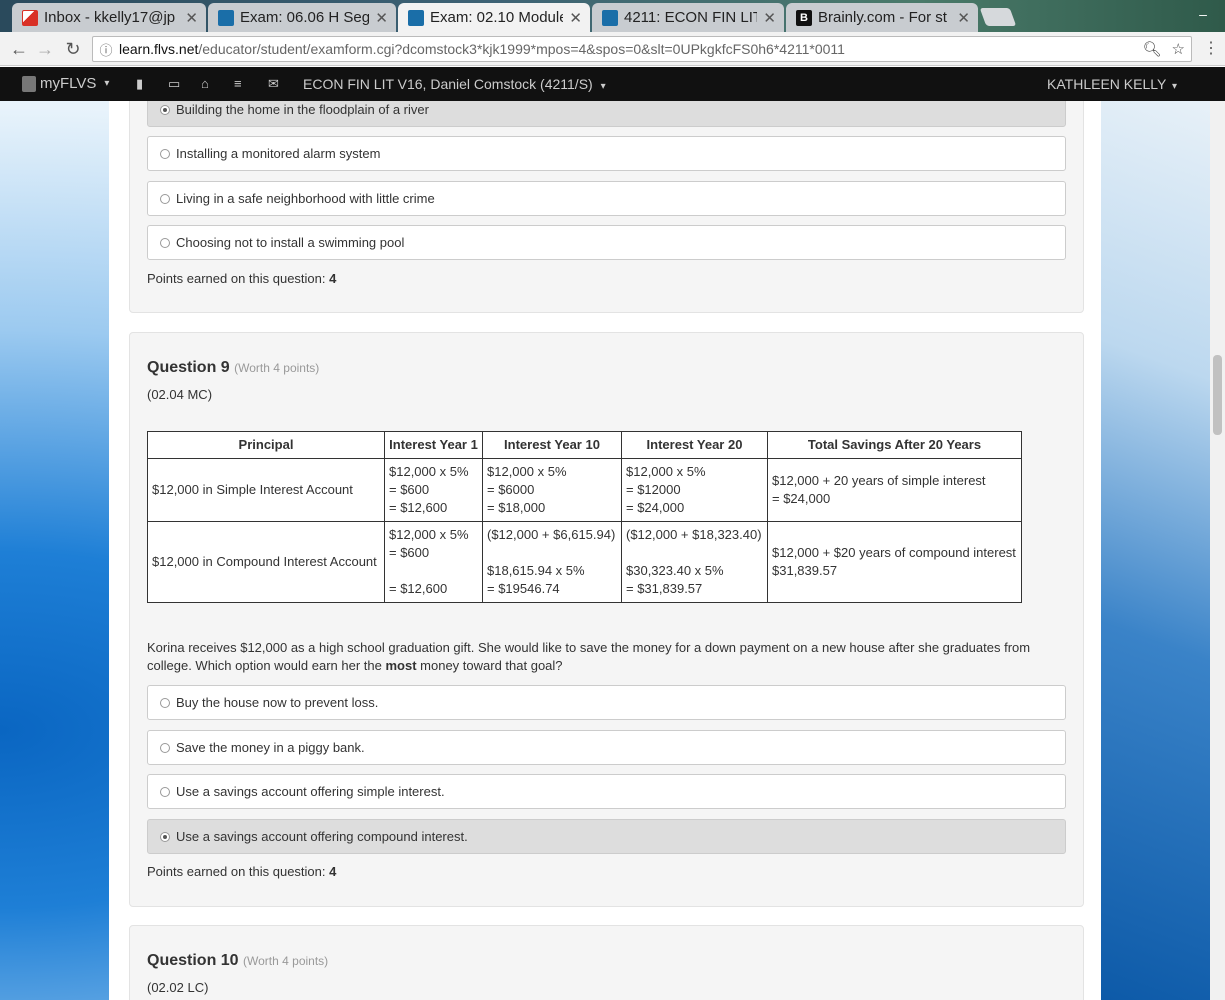 This screenshot has height=1000, width=1225. What do you see at coordinates (273, 84) in the screenshot?
I see `mail-icon: ✉` at bounding box center [273, 84].